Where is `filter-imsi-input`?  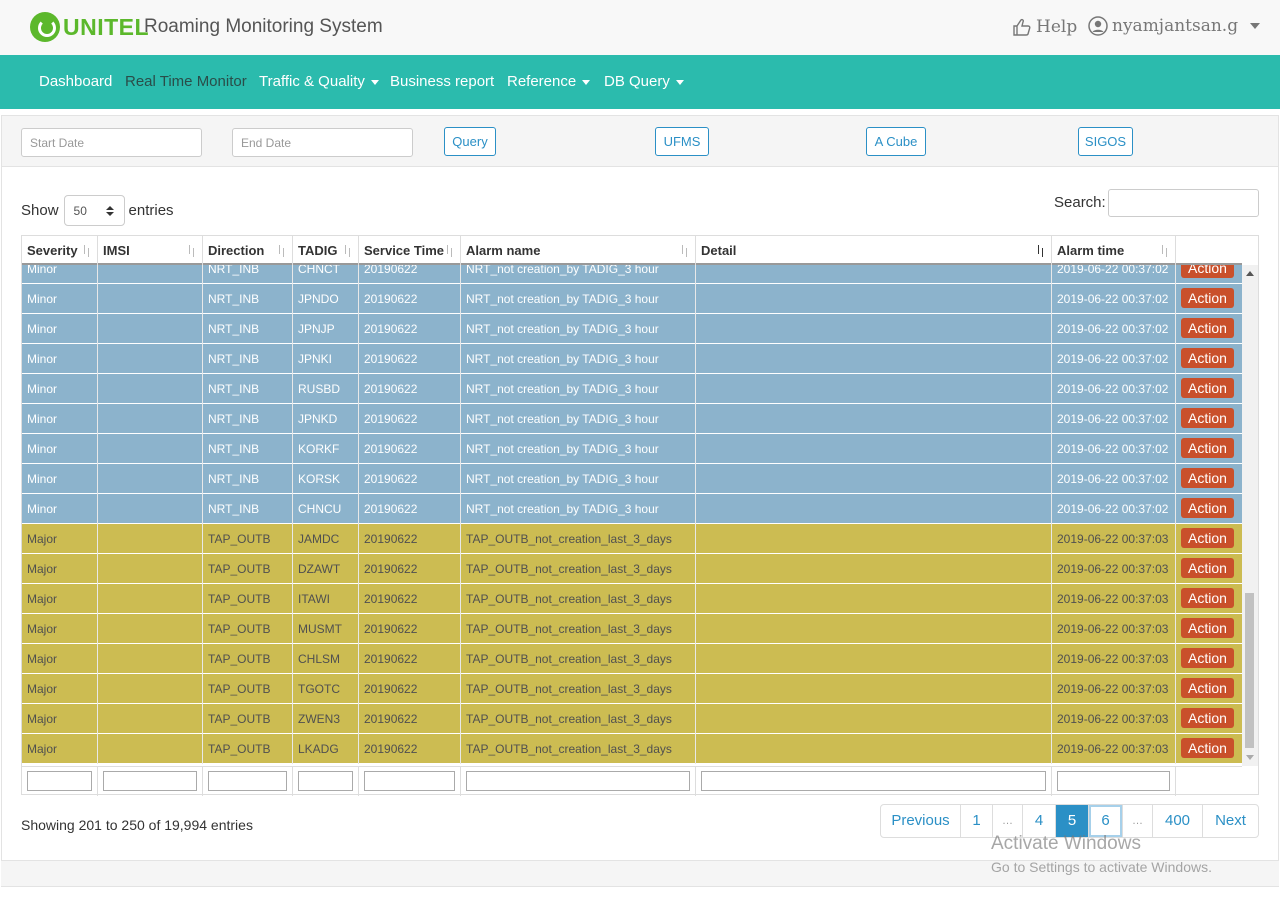 filter-imsi-input is located at coordinates (150, 781).